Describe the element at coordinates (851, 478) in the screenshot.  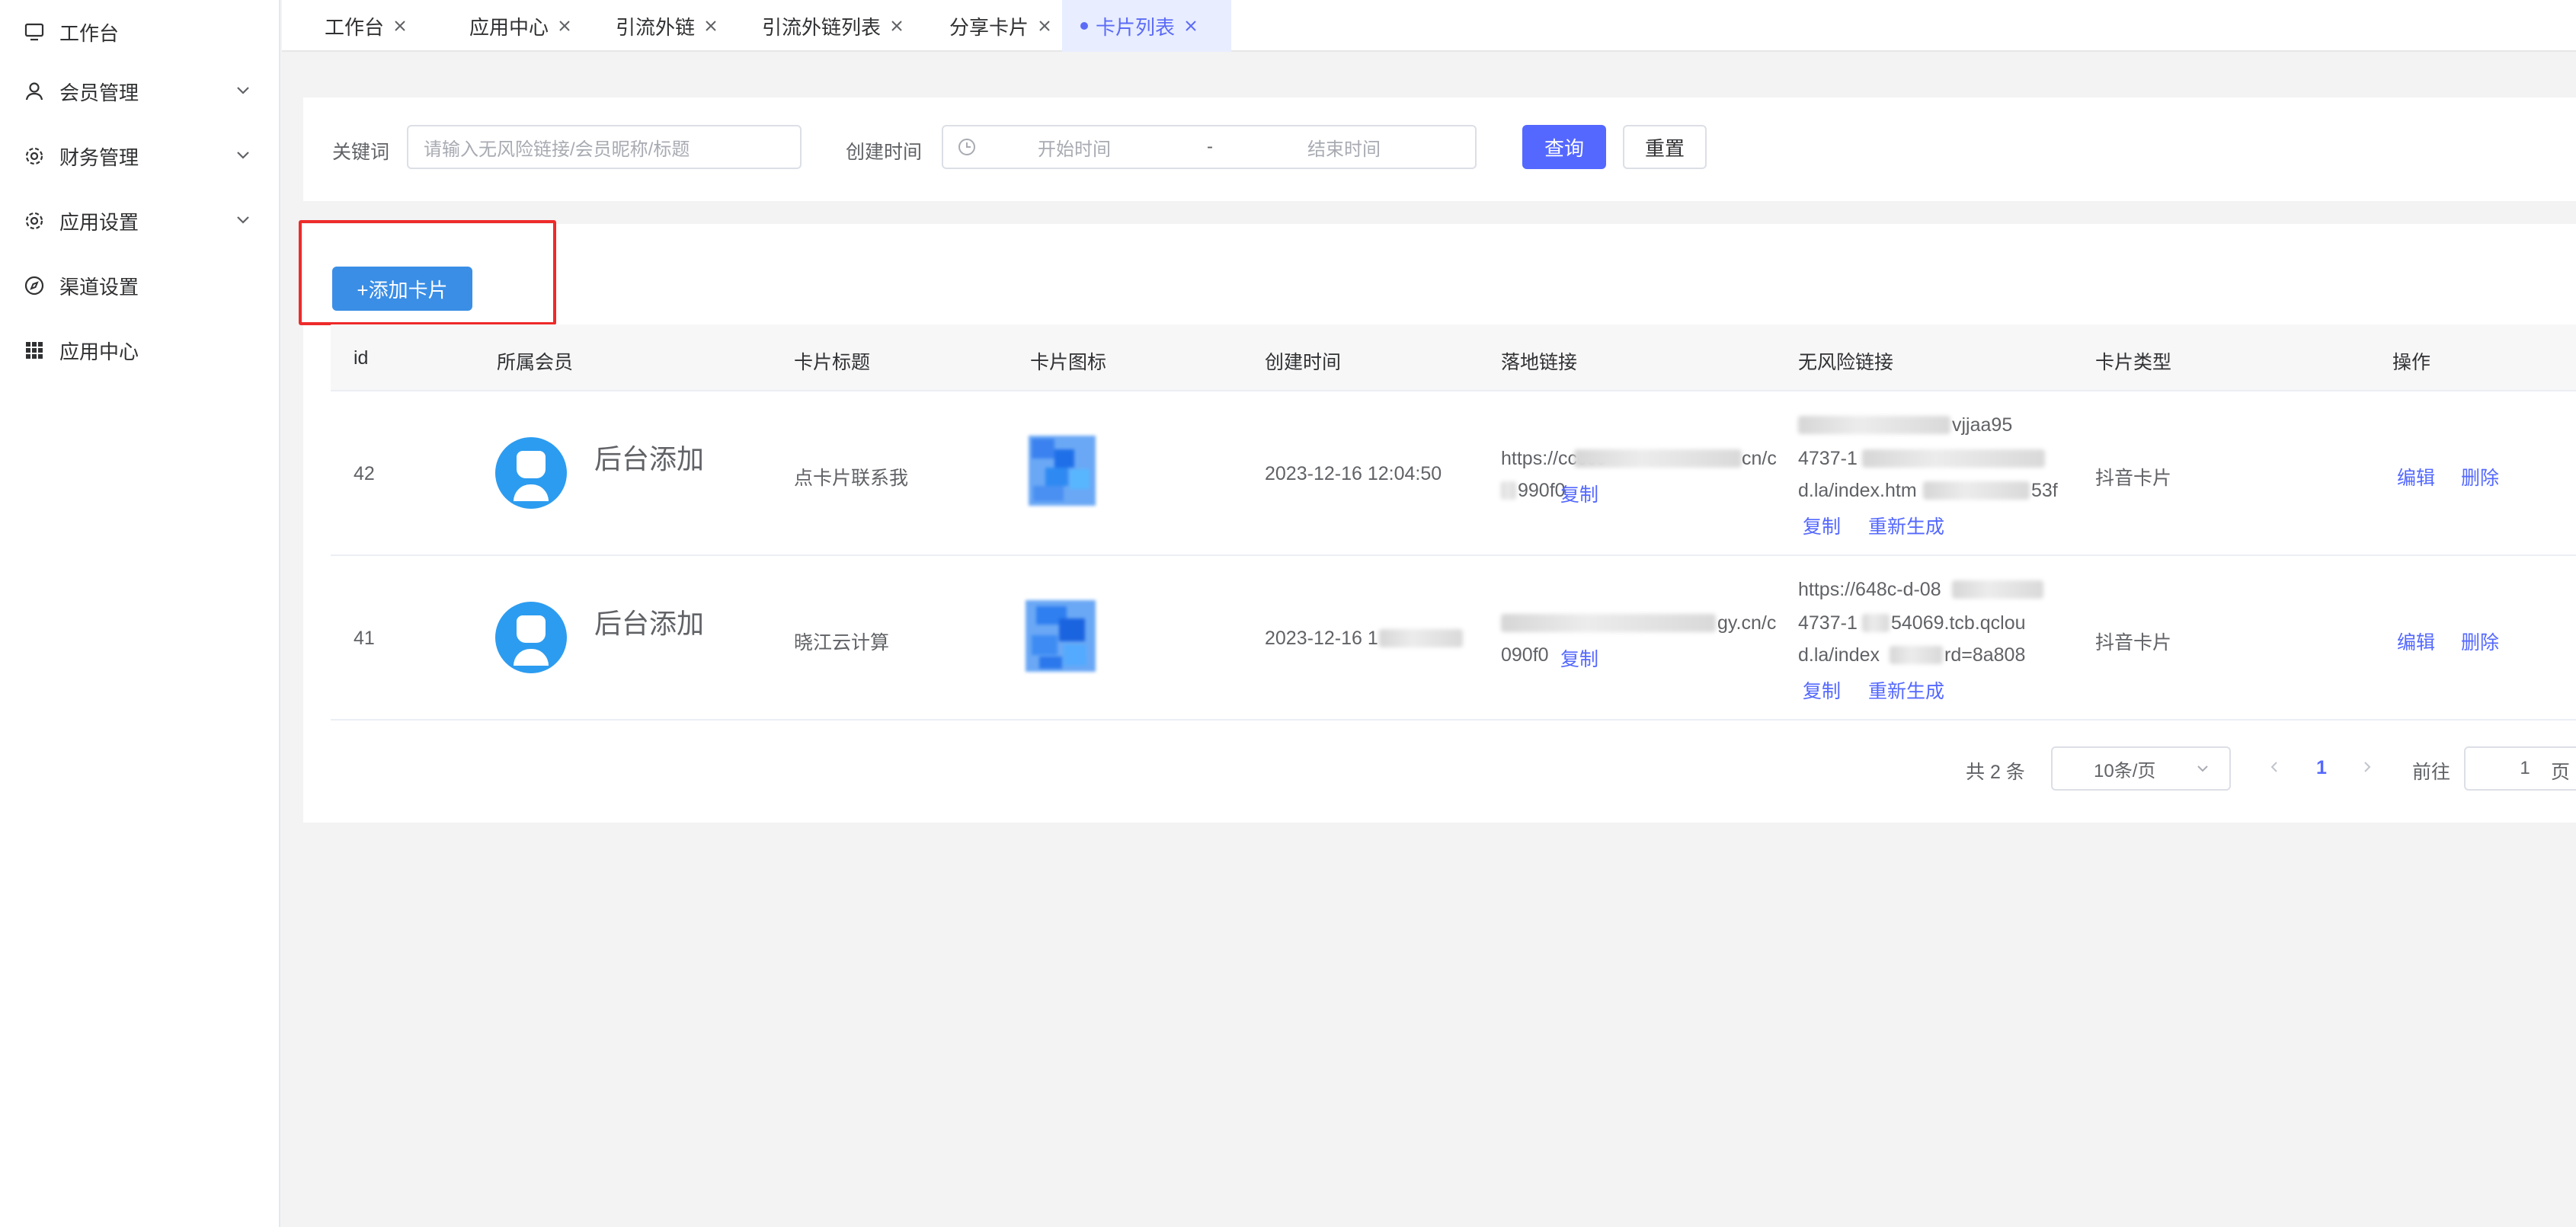
I see `card-title: 点卡片联系我` at that location.